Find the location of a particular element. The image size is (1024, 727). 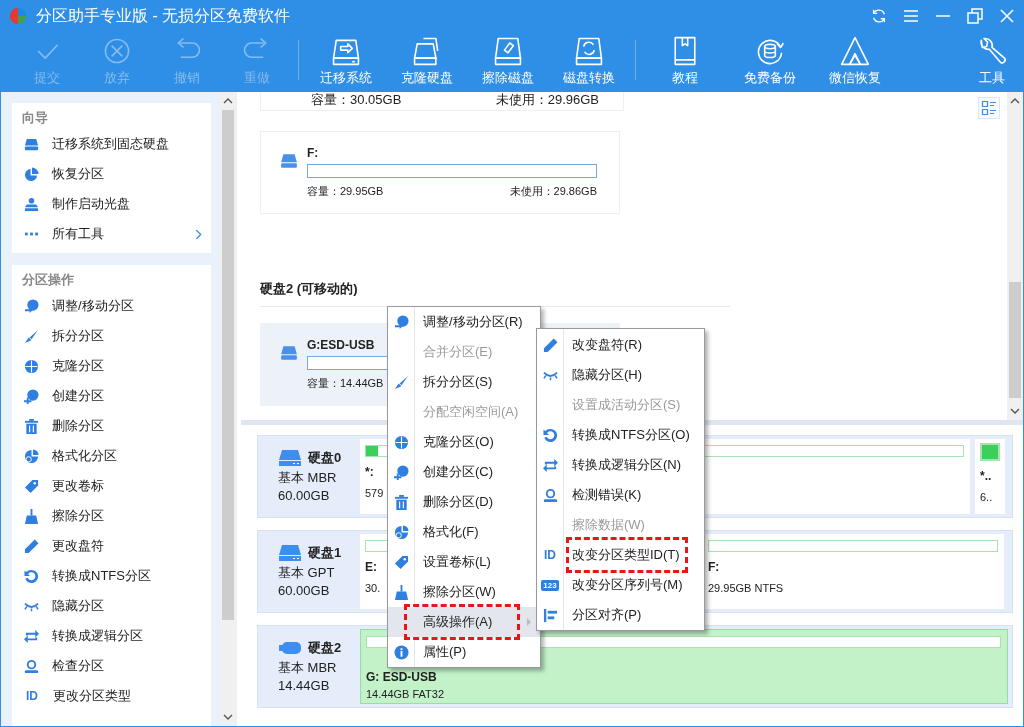

item-label: 检查分区 is located at coordinates (78, 666).